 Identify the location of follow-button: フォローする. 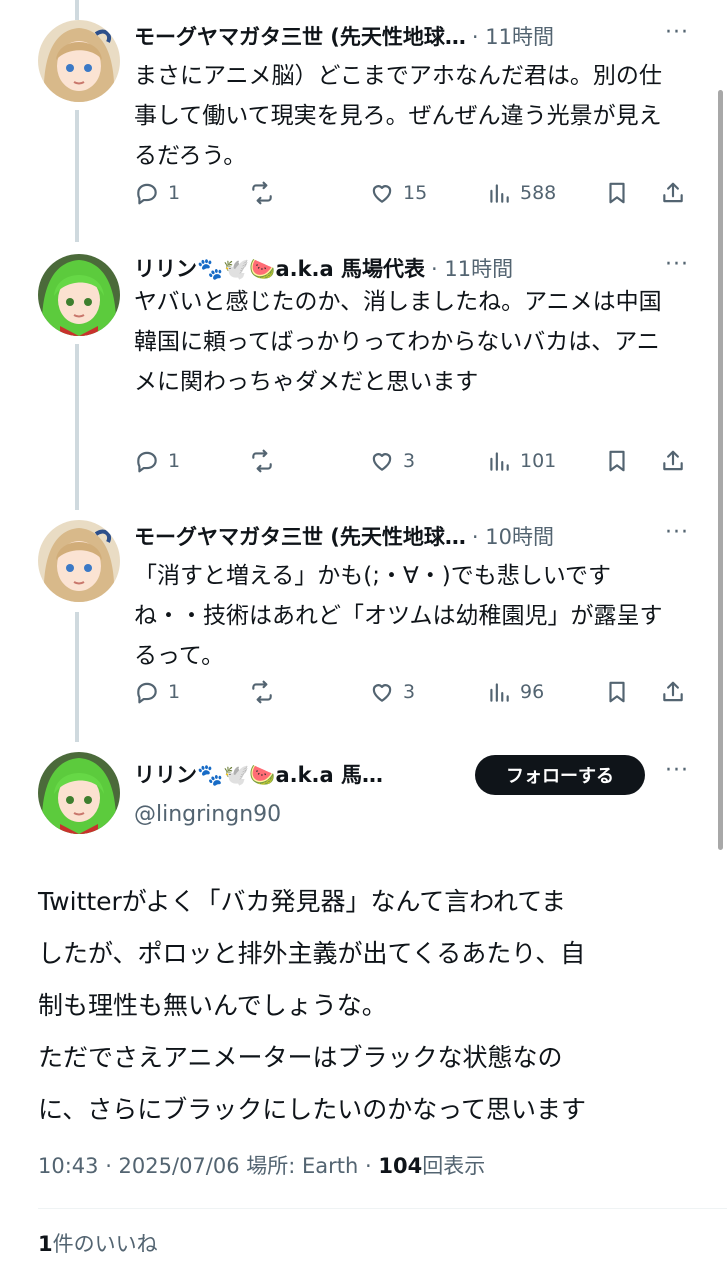
(560, 775).